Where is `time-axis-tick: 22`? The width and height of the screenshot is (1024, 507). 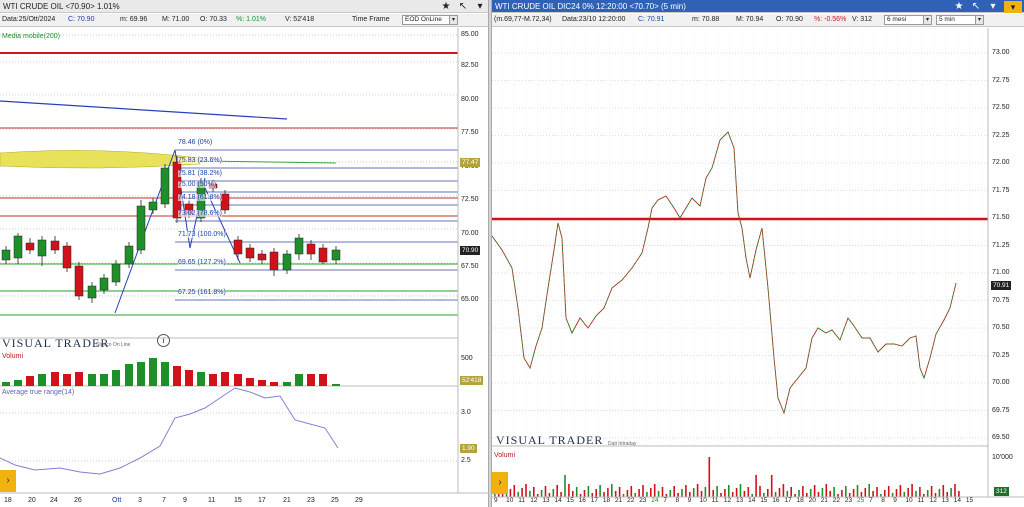 time-axis-tick: 22 is located at coordinates (836, 500).